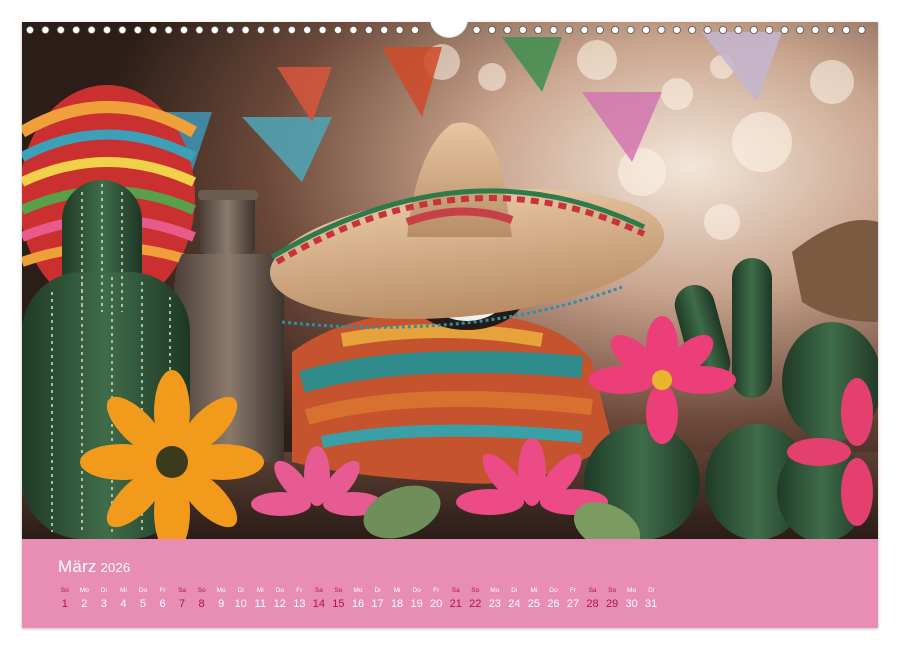 The width and height of the screenshot is (899, 648). I want to click on day-cell: Fr 6, so click(163, 598).